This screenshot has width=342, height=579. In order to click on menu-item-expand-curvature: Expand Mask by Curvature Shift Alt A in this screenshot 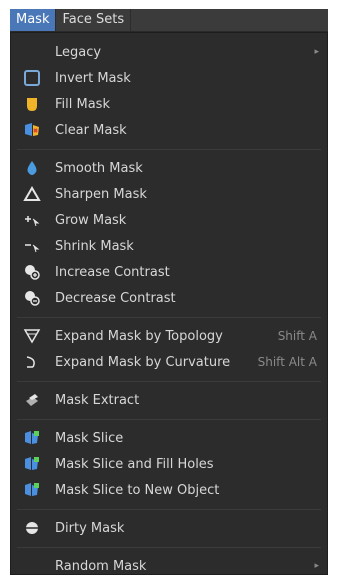, I will do `click(169, 362)`.